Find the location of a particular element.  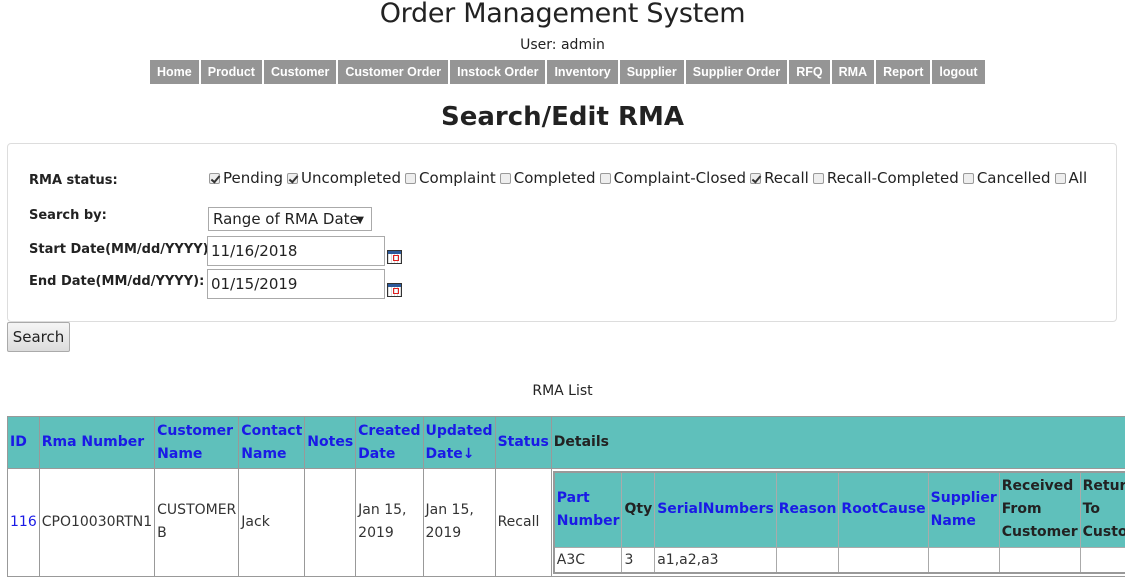

status-cancelled-checkbox: Cancelled is located at coordinates (1006, 178).